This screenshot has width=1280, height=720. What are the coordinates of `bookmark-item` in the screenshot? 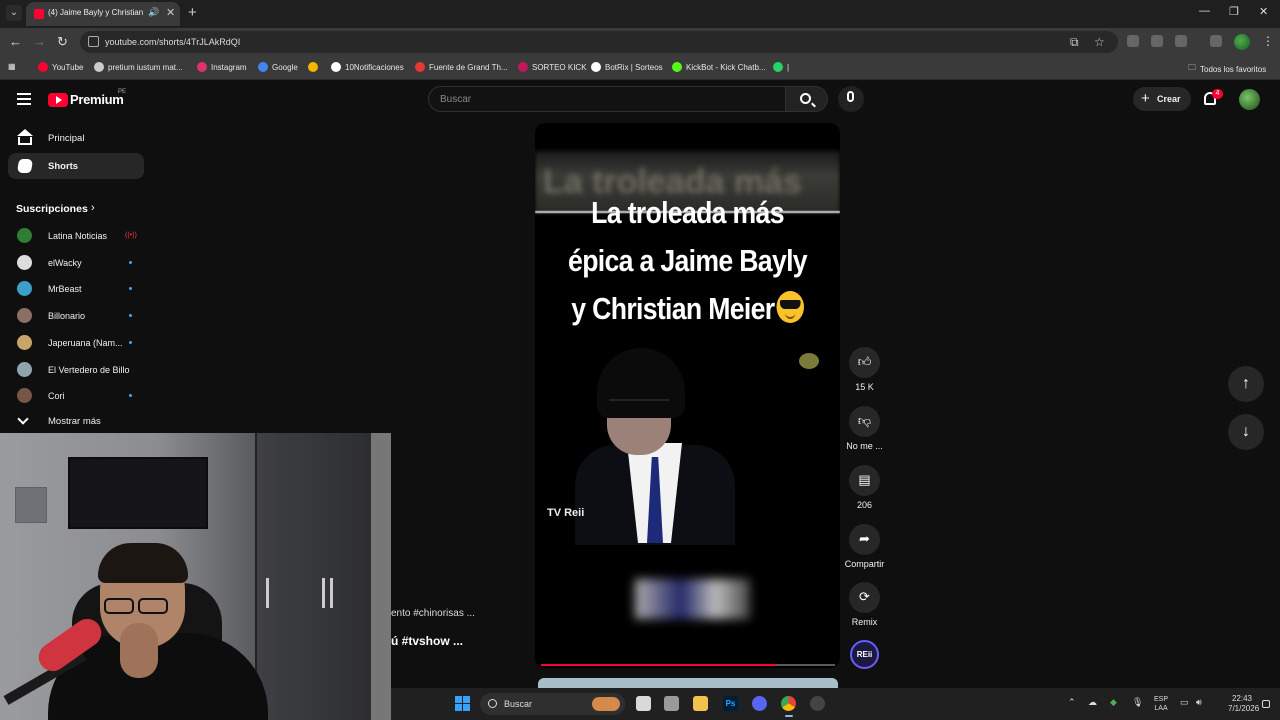 It's located at (315, 67).